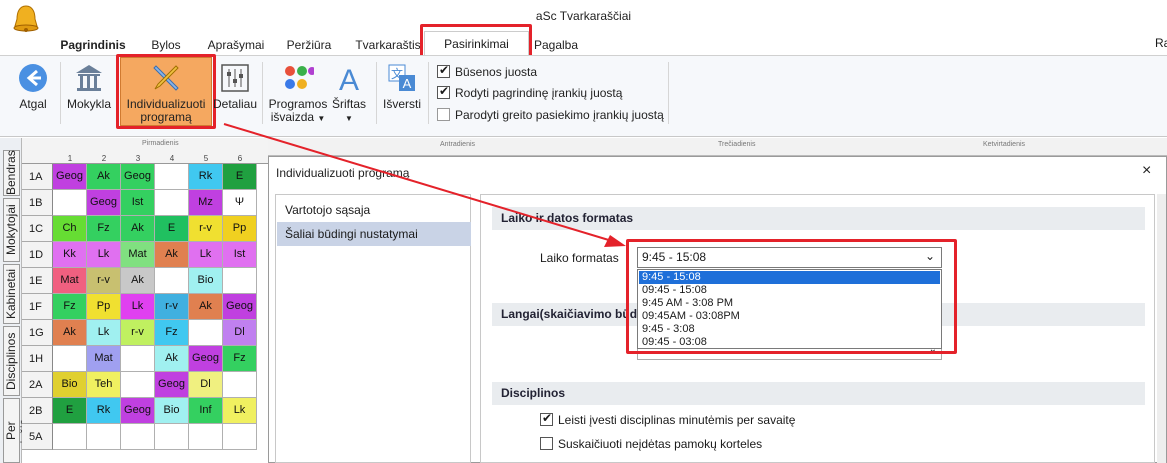  What do you see at coordinates (424, 185) in the screenshot?
I see `annotation-arrow` at bounding box center [424, 185].